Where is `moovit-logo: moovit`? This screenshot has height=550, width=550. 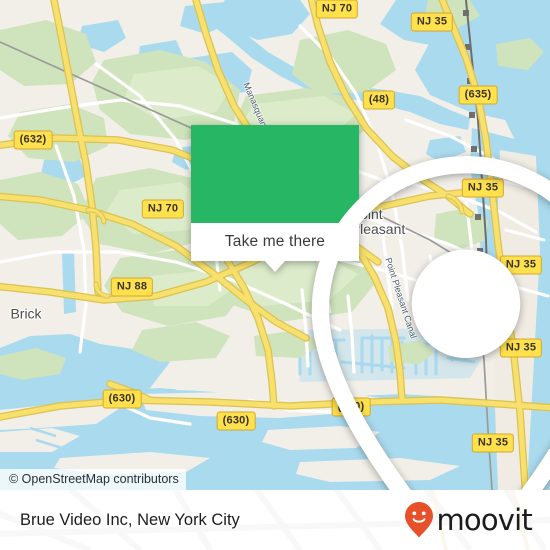 moovit-logo: moovit is located at coordinates (468, 520).